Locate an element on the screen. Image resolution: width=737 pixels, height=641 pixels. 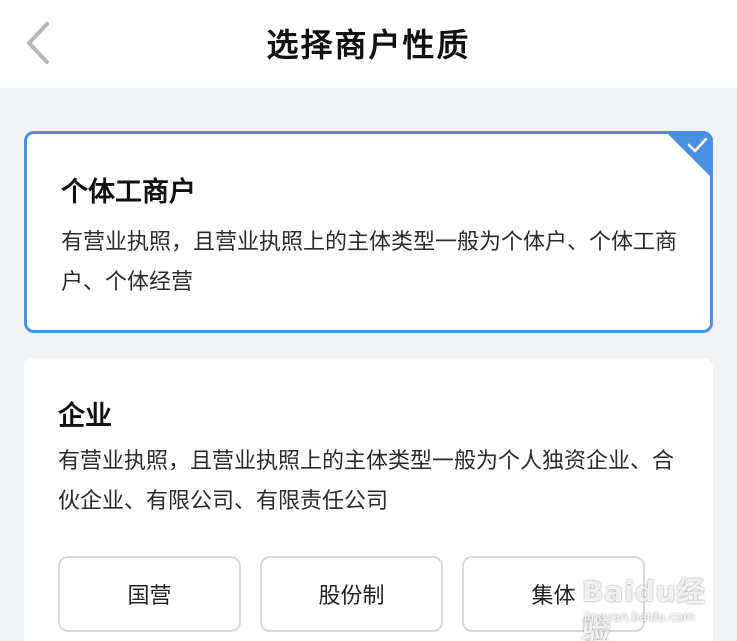
enterprise-type-collective: 集体 is located at coordinates (553, 594).